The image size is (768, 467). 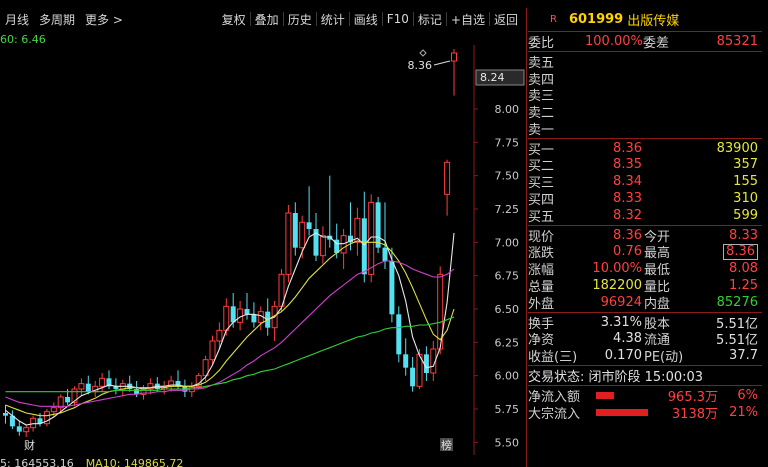 What do you see at coordinates (134, 462) in the screenshot?
I see `vol-ma10: MA10: 149865.72` at bounding box center [134, 462].